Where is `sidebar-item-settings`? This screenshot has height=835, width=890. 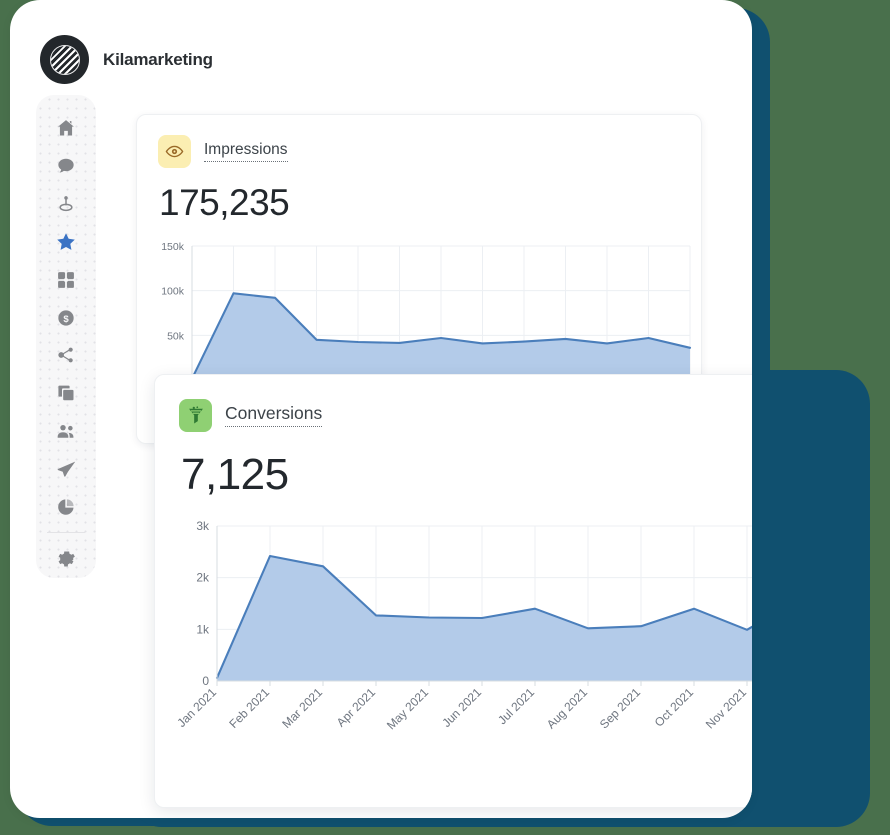 sidebar-item-settings is located at coordinates (66, 559).